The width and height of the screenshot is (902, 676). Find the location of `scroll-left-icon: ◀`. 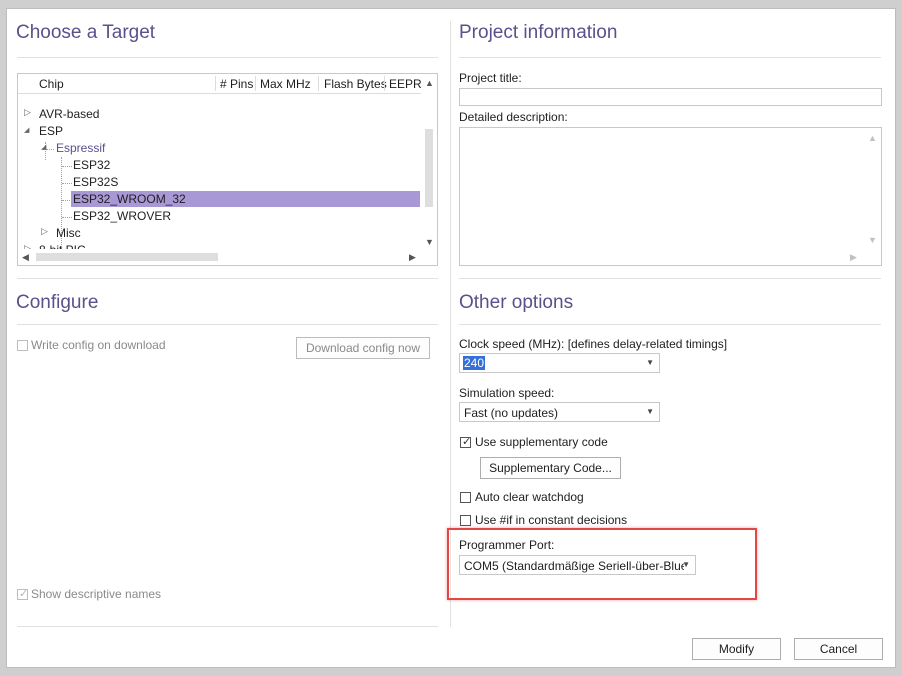

scroll-left-icon: ◀ is located at coordinates (25, 257).